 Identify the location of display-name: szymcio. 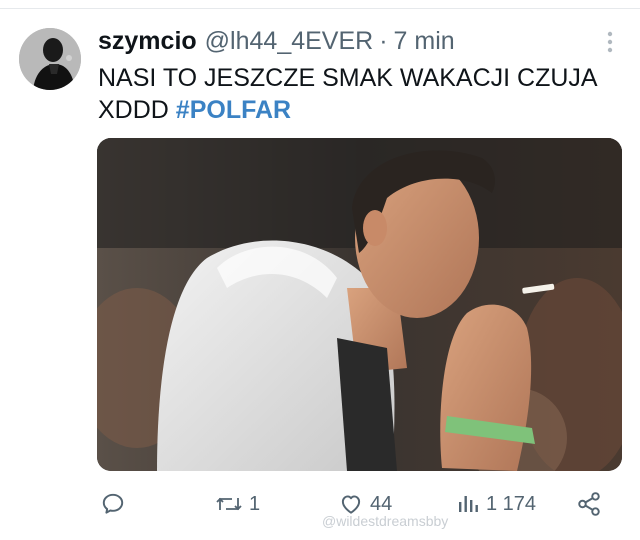
(147, 41).